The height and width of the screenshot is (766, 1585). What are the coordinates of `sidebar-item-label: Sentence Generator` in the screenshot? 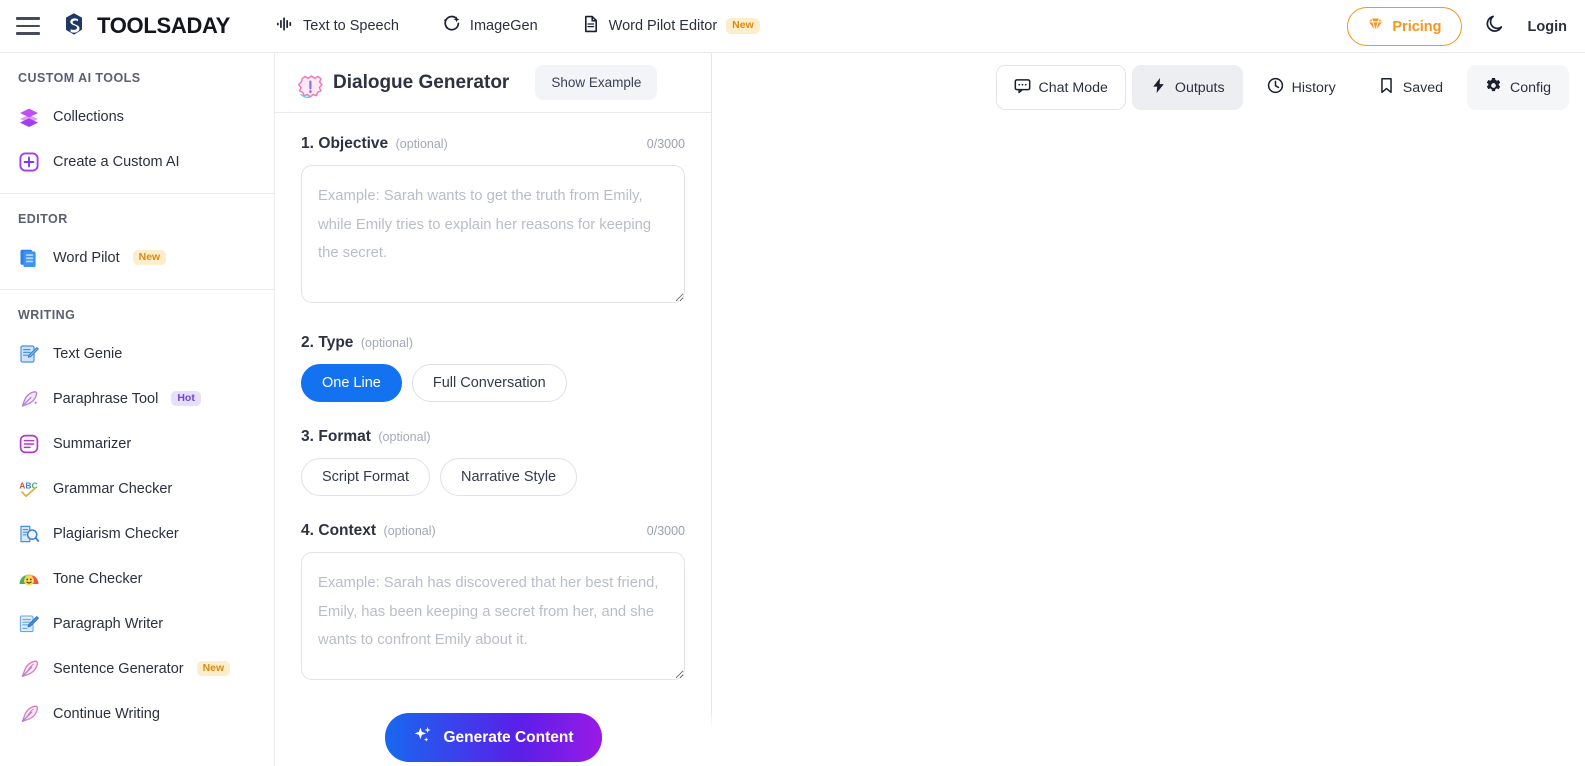 It's located at (118, 668).